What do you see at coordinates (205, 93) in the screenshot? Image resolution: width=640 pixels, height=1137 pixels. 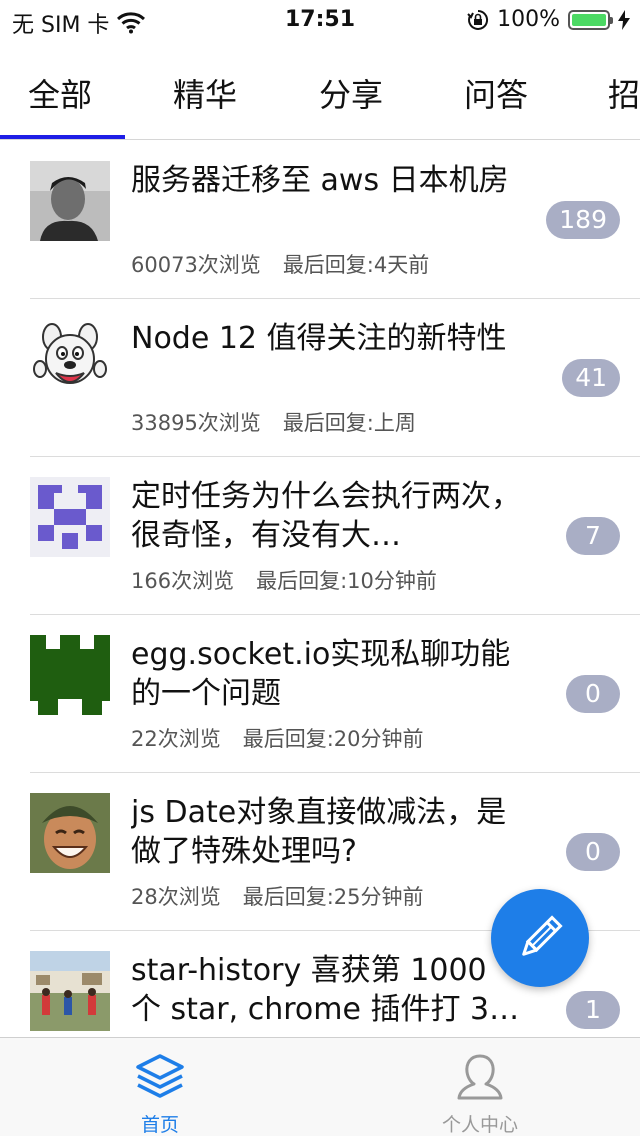 I see `tab-good: 精华` at bounding box center [205, 93].